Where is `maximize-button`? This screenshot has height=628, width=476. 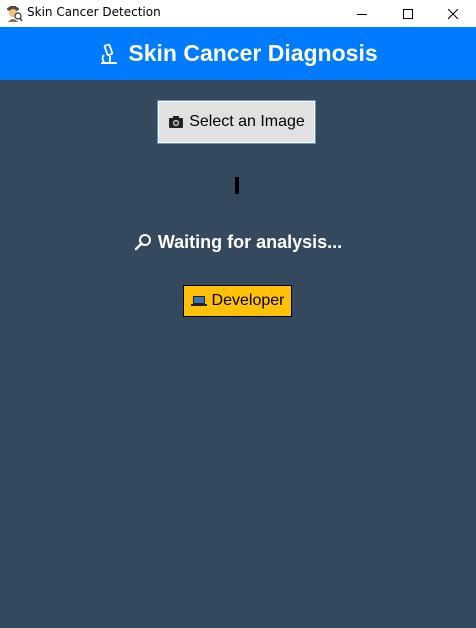
maximize-button is located at coordinates (408, 13).